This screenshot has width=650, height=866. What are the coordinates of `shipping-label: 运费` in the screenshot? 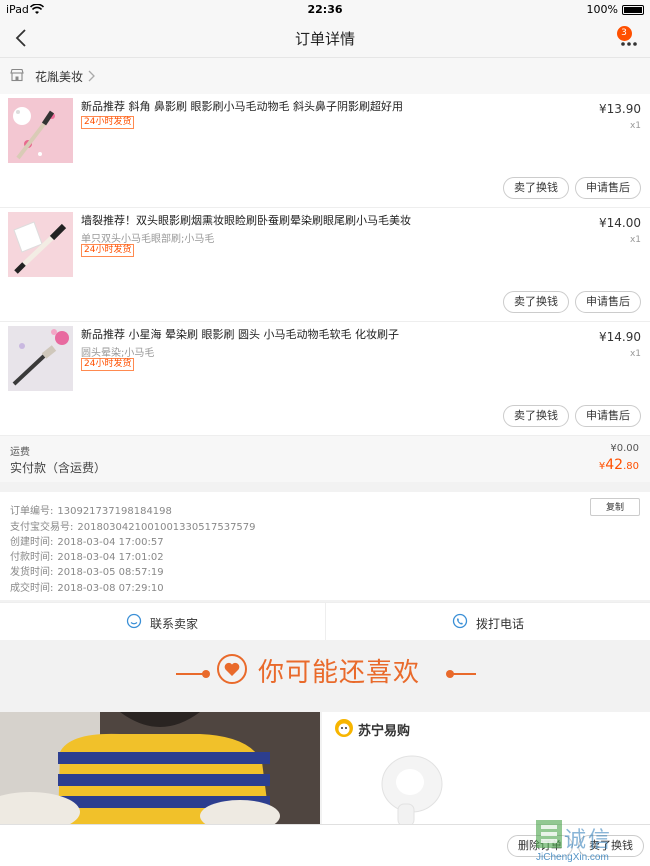 It's located at (20, 452).